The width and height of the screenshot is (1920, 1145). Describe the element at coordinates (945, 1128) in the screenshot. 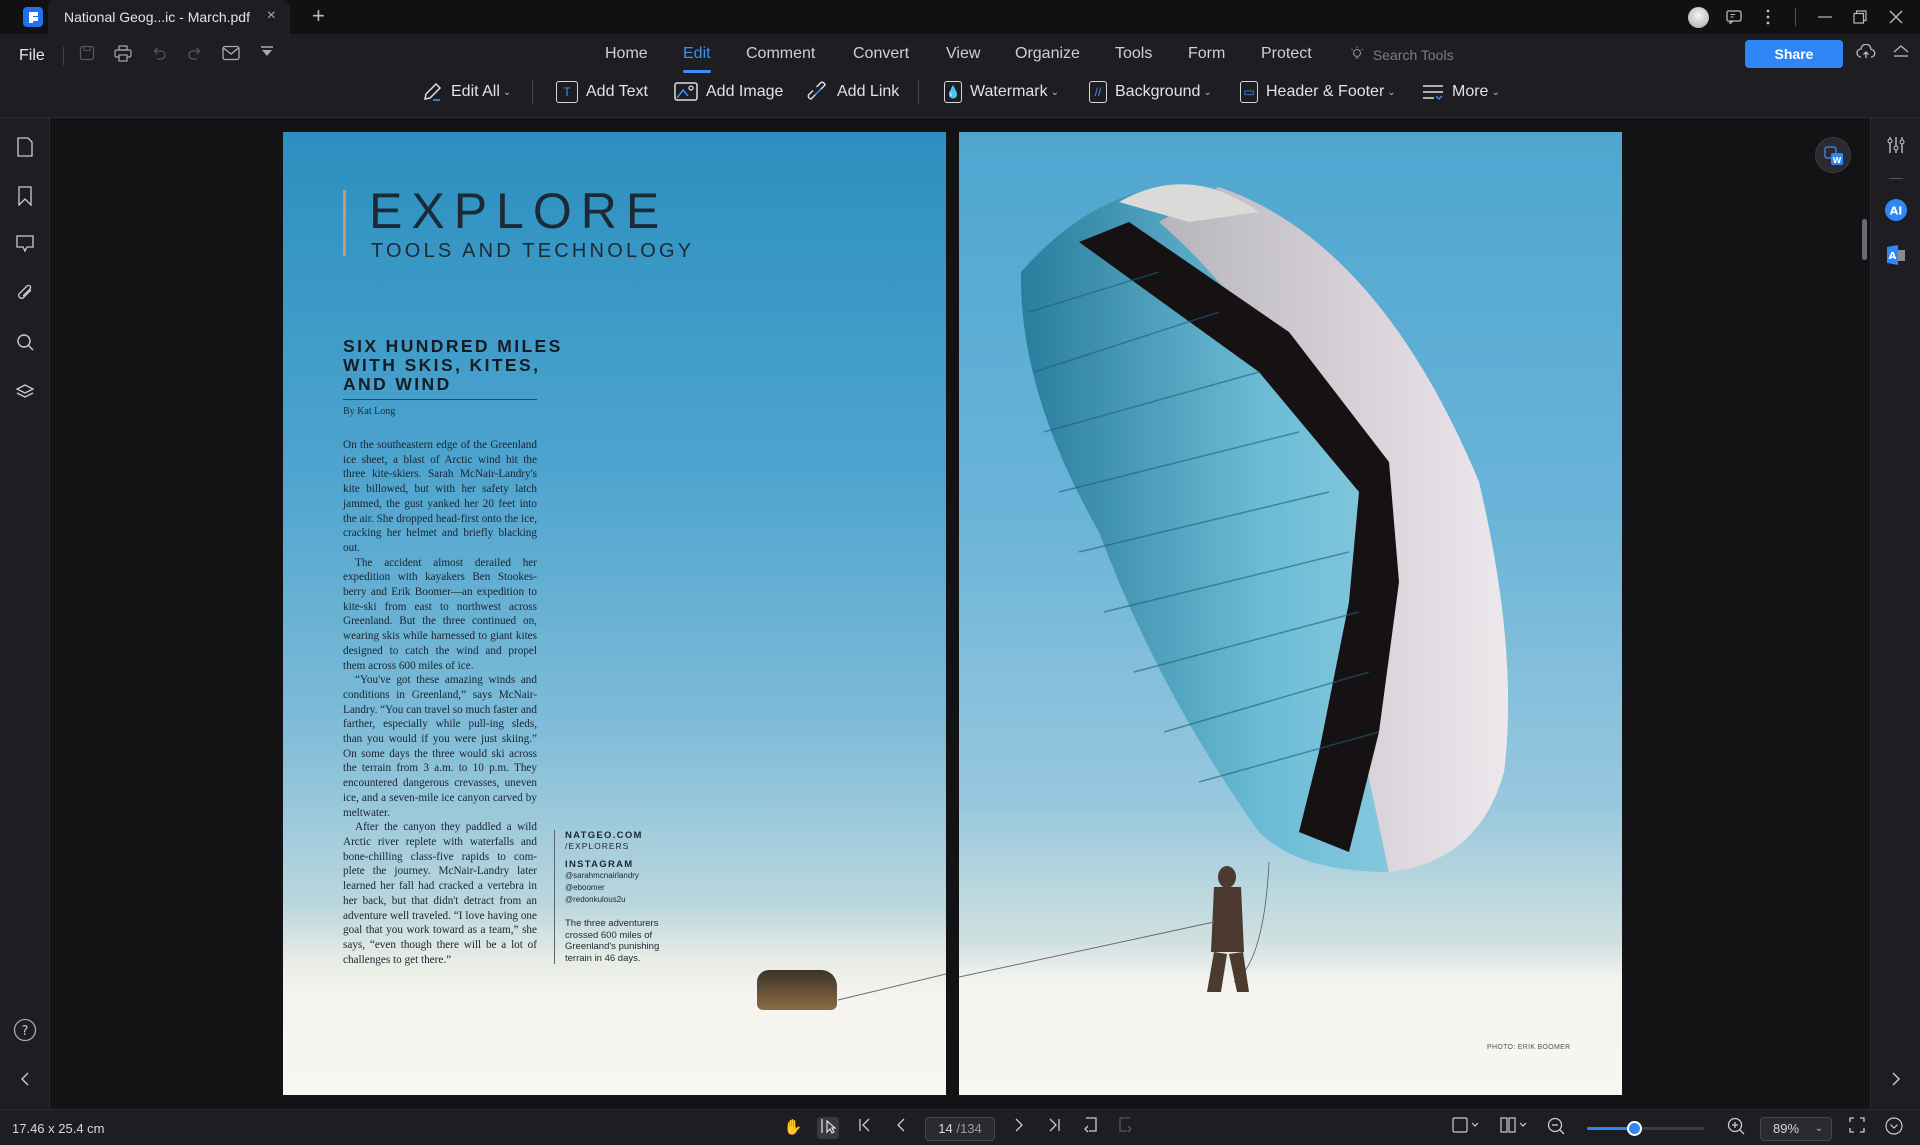

I see `current-page: 14` at that location.